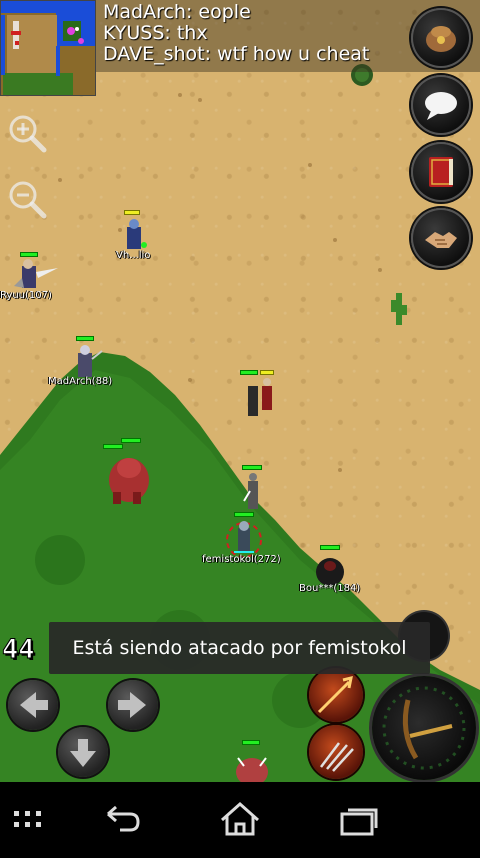 The height and width of the screenshot is (858, 480). Describe the element at coordinates (239, 648) in the screenshot. I see `attack-toast: Está siendo atacado por femistokol` at that location.